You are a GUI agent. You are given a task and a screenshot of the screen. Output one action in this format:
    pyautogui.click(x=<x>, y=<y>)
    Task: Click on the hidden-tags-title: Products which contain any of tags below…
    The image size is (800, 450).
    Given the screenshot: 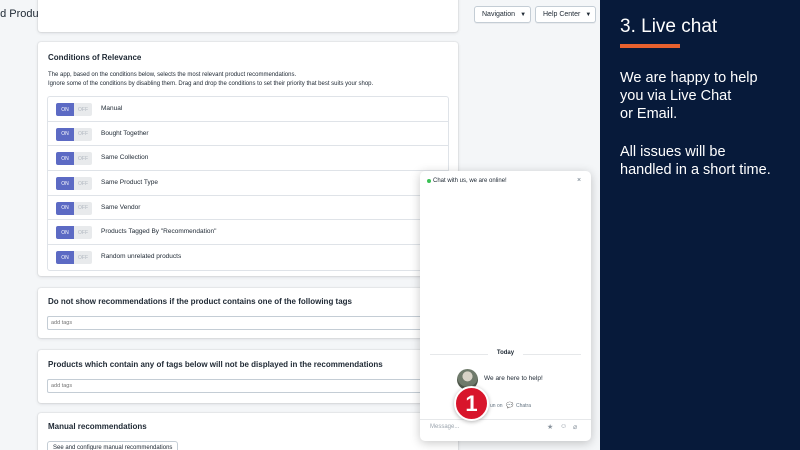 What is the action you would take?
    pyautogui.click(x=215, y=364)
    